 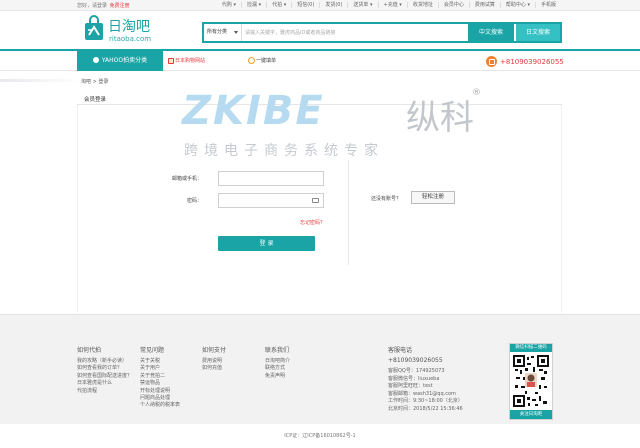 I want to click on category-select: 所有分类, so click(x=223, y=32).